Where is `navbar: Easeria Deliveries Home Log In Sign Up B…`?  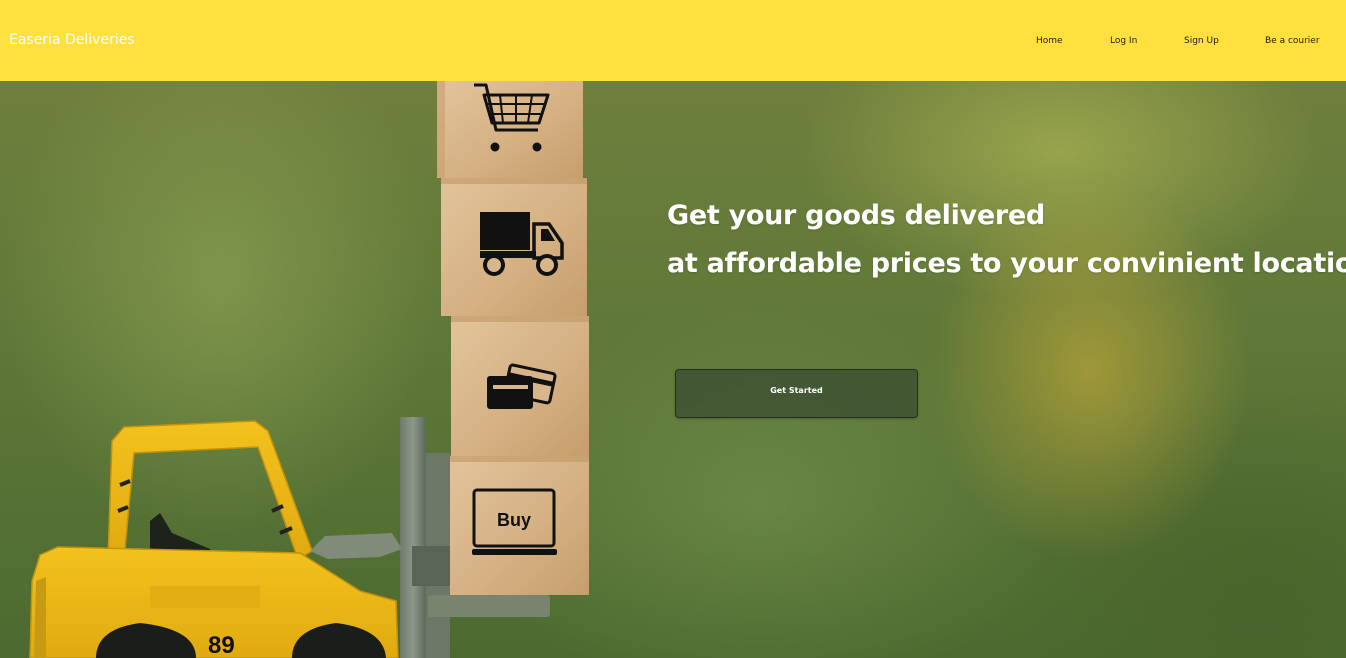 navbar: Easeria Deliveries Home Log In Sign Up B… is located at coordinates (673, 40).